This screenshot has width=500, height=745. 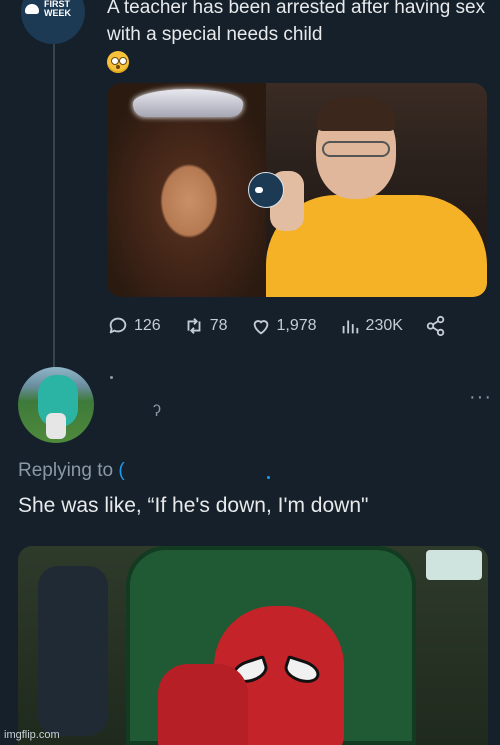 What do you see at coordinates (186, 190) in the screenshot?
I see `media-photo-left` at bounding box center [186, 190].